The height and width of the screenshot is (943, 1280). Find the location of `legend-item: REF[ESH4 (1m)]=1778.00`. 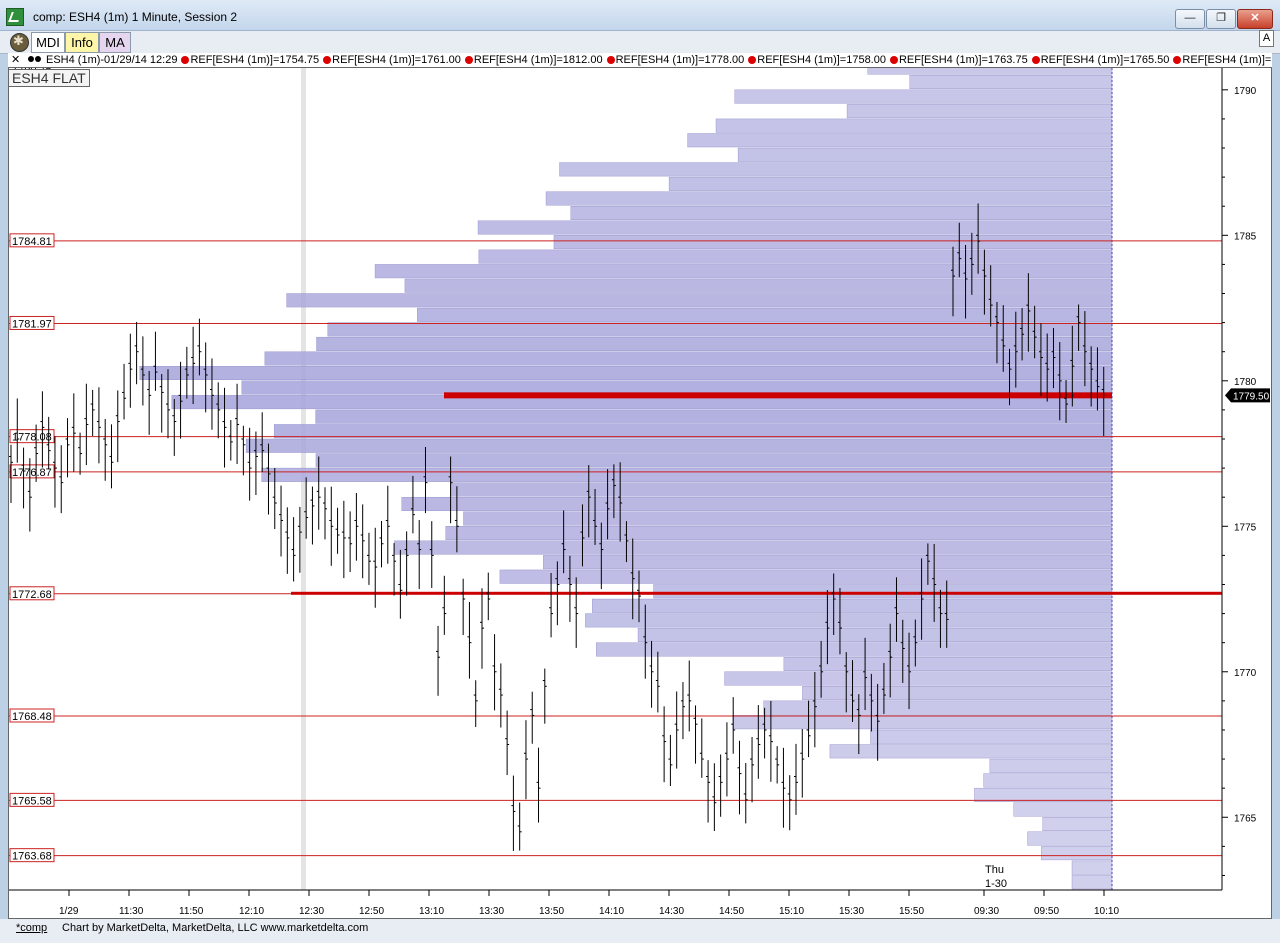

legend-item: REF[ESH4 (1m)]=1778.00 is located at coordinates (675, 60).